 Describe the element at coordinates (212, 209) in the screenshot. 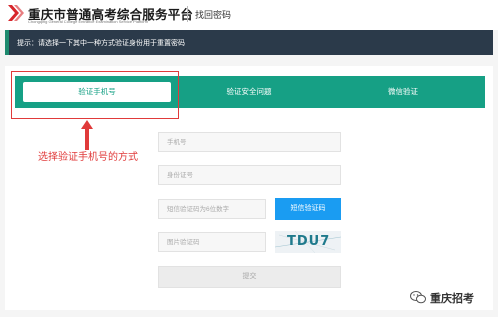

I see `sms-code-input` at that location.